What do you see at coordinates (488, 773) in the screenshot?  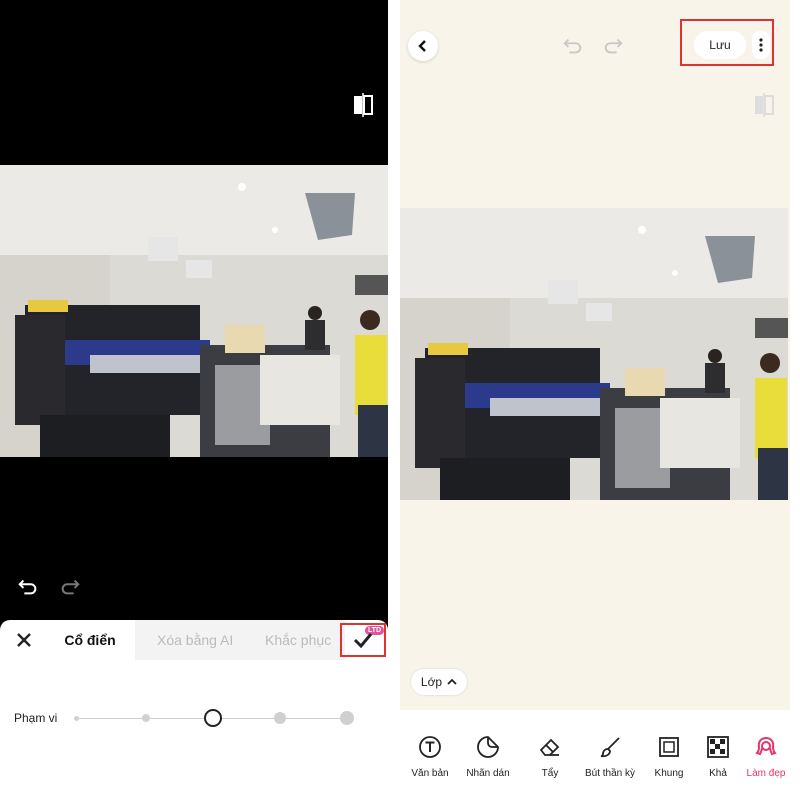 I see `tool-sticker-label: Nhãn dán` at bounding box center [488, 773].